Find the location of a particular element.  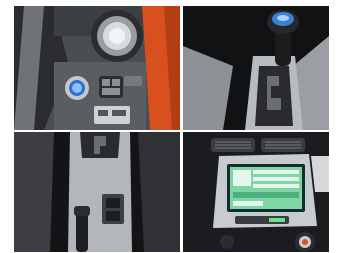

start-button-icon is located at coordinates (77, 88).